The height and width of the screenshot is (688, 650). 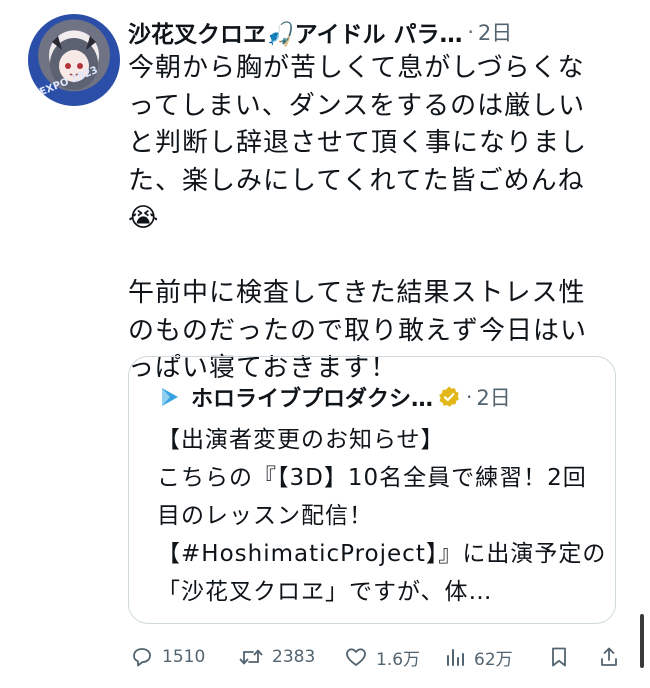 I want to click on quoted-post-header: ホロライブプロダクシ… · 2日, so click(x=335, y=397).